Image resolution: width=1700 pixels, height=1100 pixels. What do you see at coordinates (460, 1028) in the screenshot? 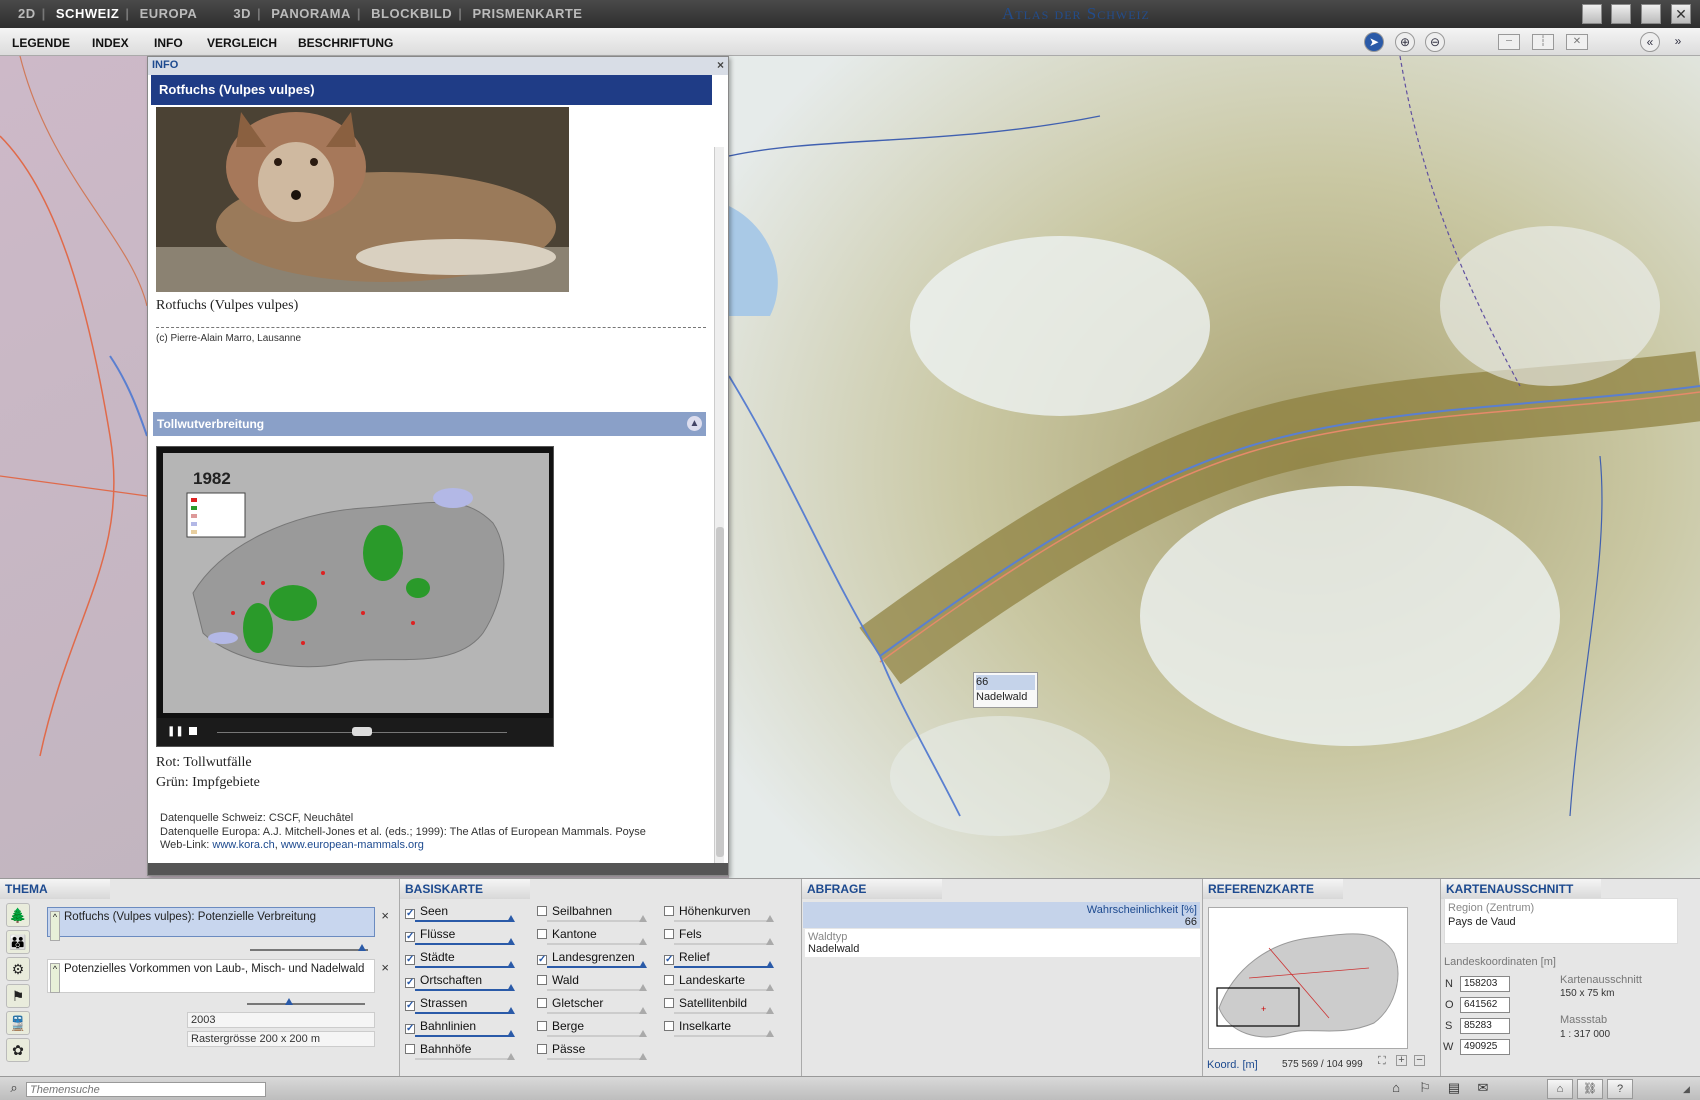
I see `basemap-col1-item: ✓ Bahnlinien` at bounding box center [460, 1028].